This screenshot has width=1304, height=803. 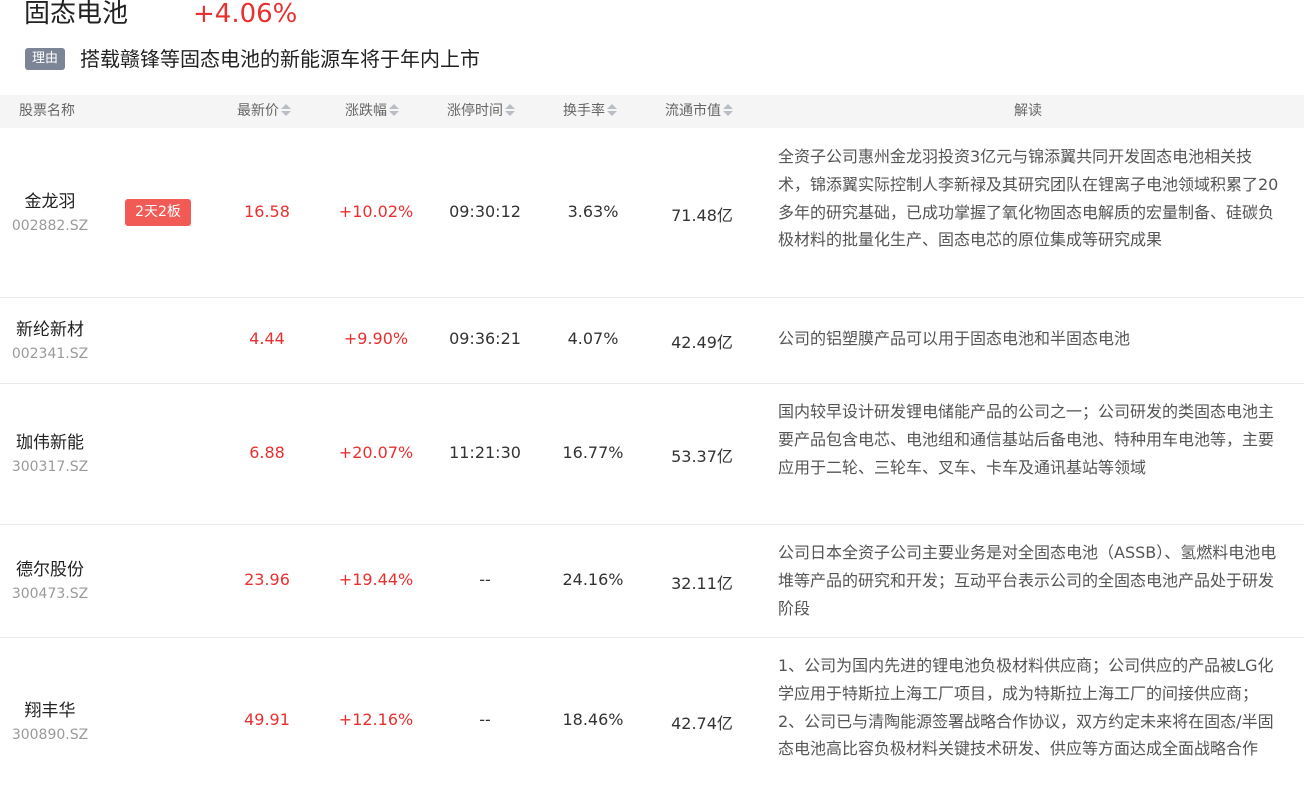 I want to click on reason-text: 搭载赣锋等固态电池的新能源车将于年内上市, so click(x=280, y=59).